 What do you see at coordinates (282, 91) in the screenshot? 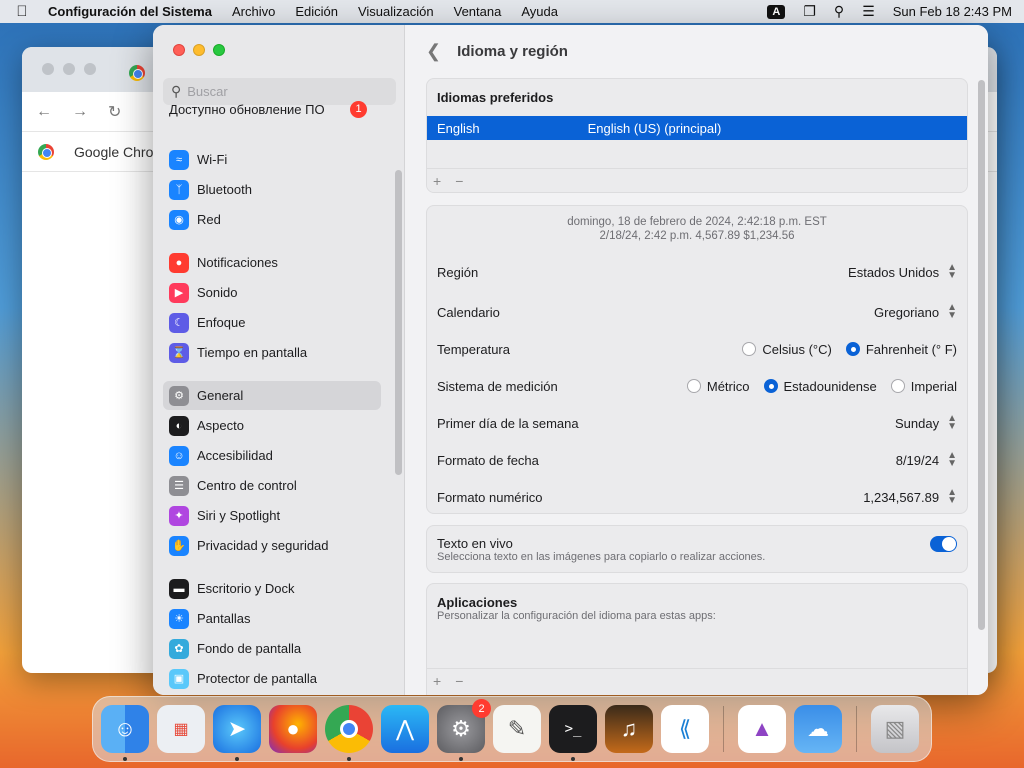
I see `search-input` at bounding box center [282, 91].